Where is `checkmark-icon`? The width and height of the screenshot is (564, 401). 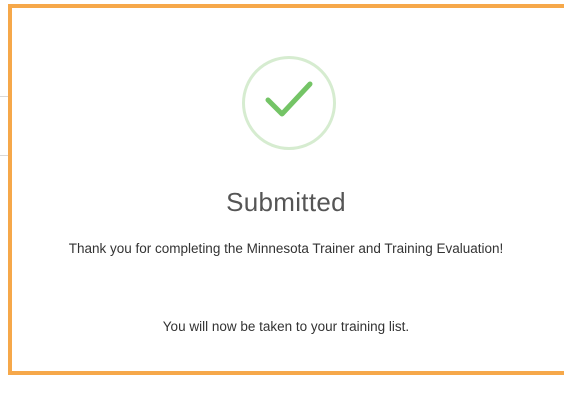 checkmark-icon is located at coordinates (289, 99).